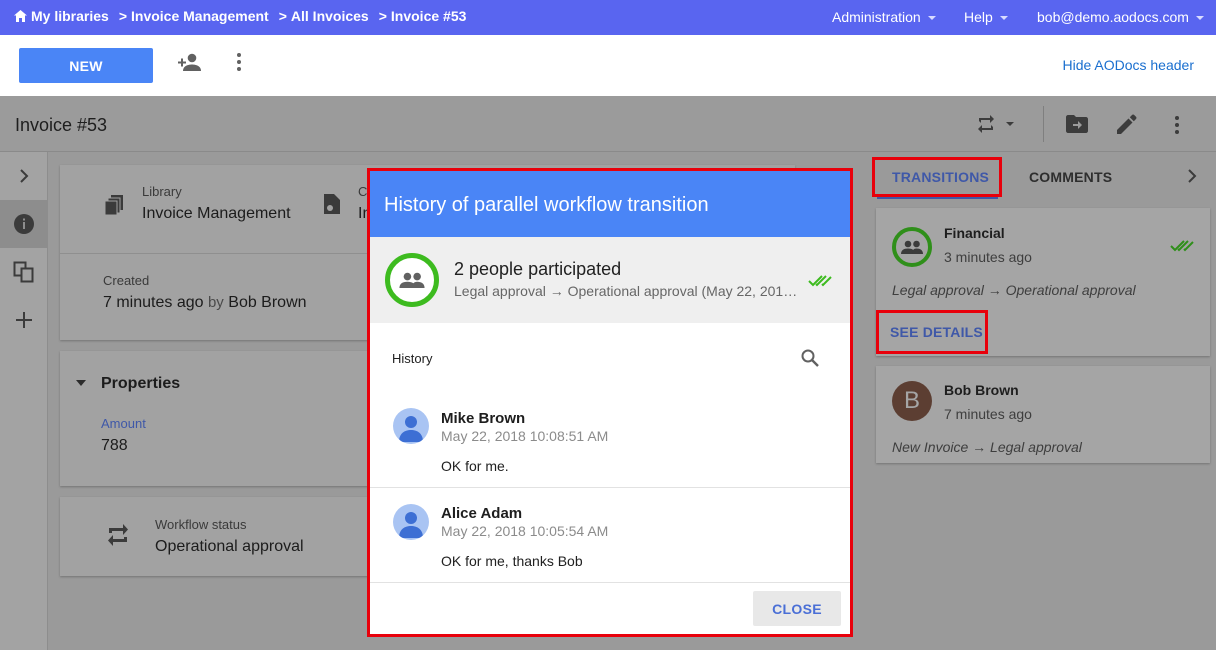  What do you see at coordinates (995, 124) in the screenshot?
I see `workflow-action-icon` at bounding box center [995, 124].